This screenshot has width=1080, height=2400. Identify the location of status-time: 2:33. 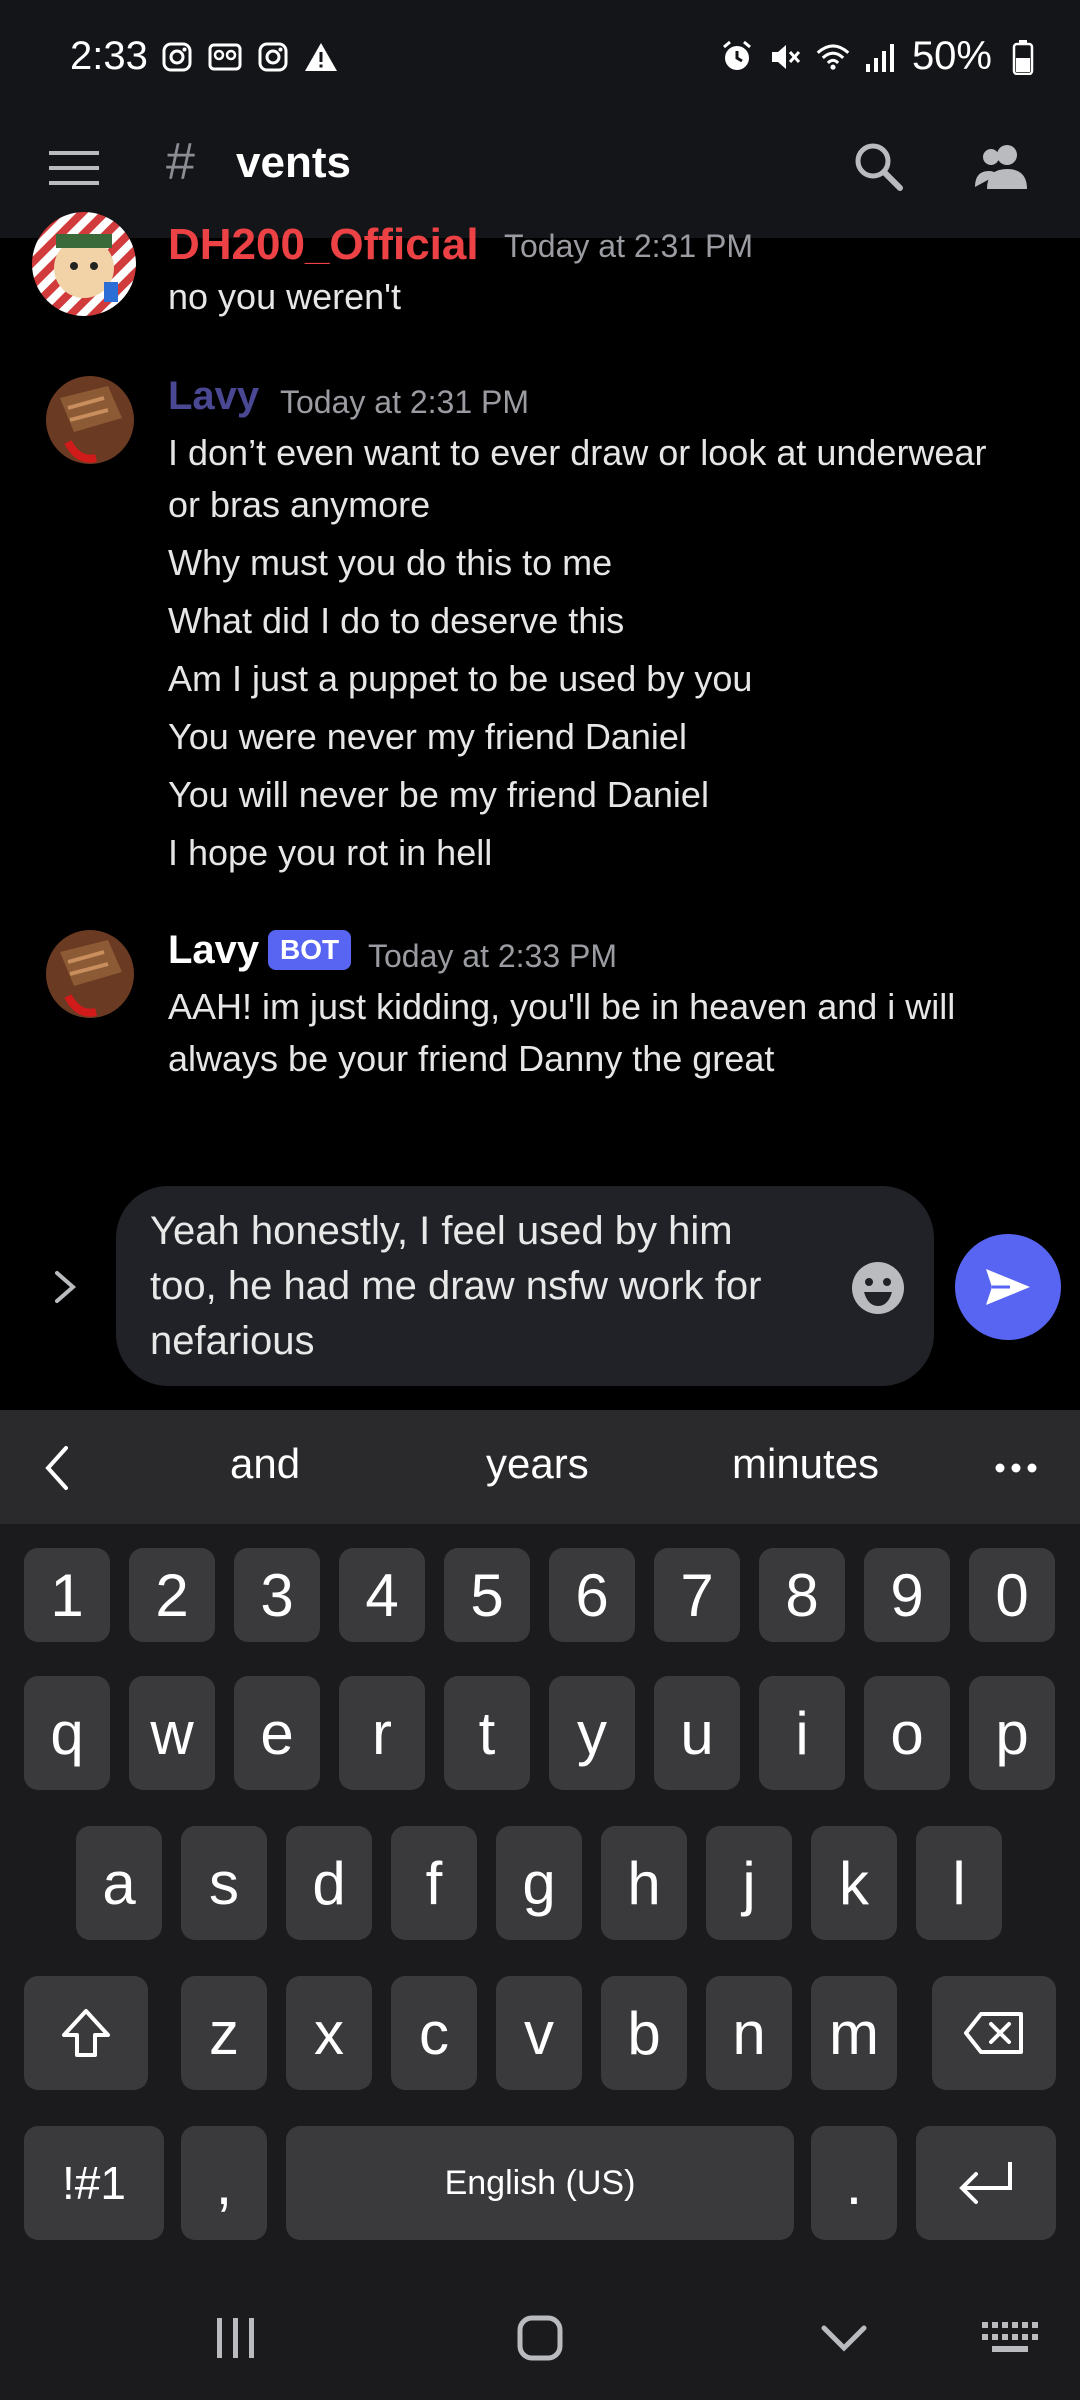
(109, 56).